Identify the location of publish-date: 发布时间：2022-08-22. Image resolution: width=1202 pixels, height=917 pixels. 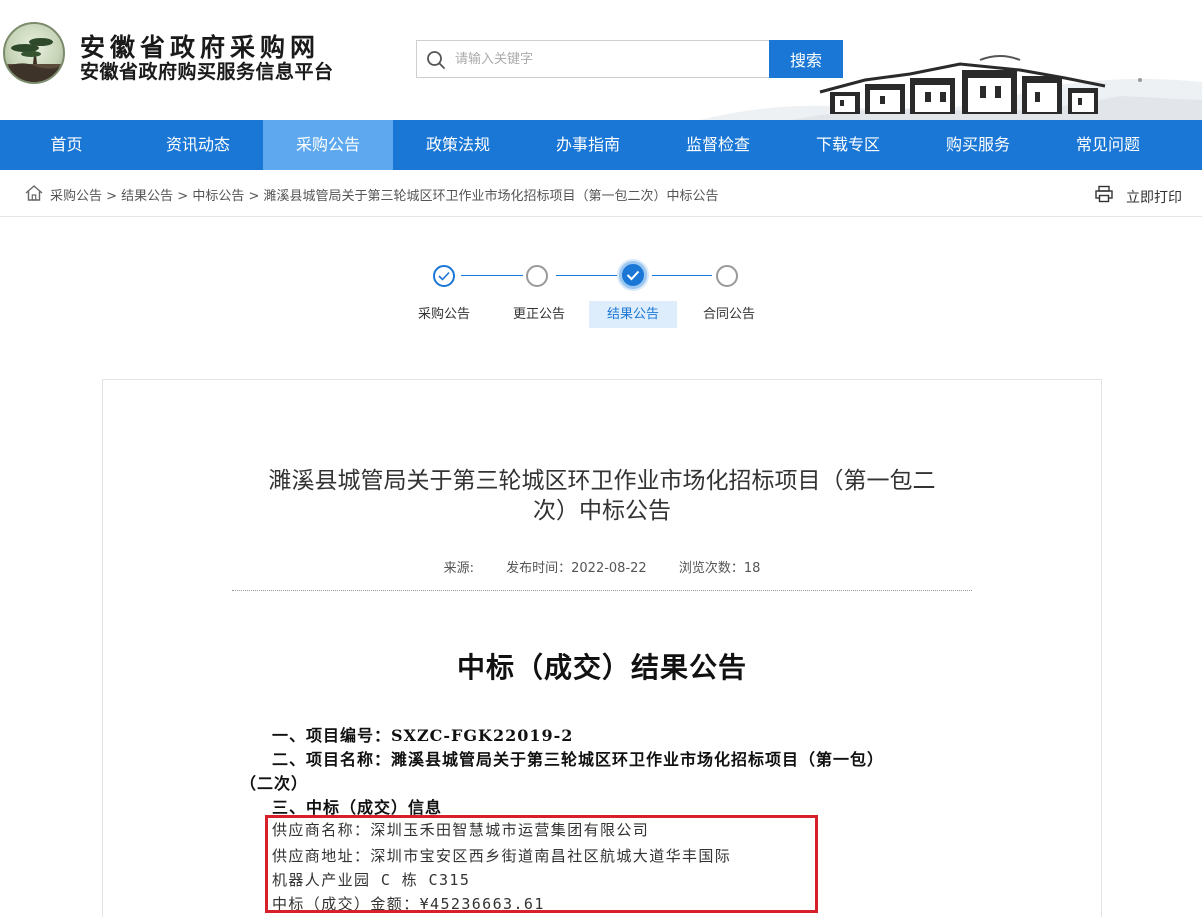
(576, 568).